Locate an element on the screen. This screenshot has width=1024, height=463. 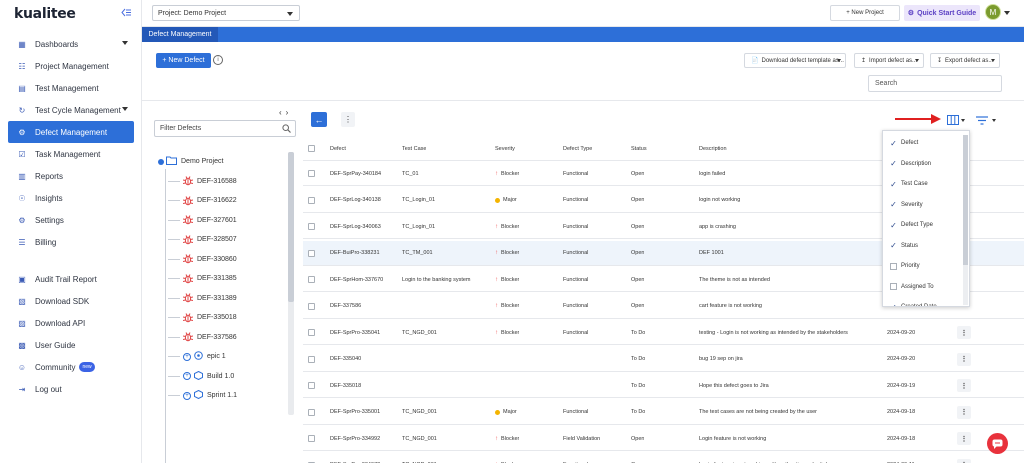
column-menu-scrollbar-thumb is located at coordinates (965, 200).